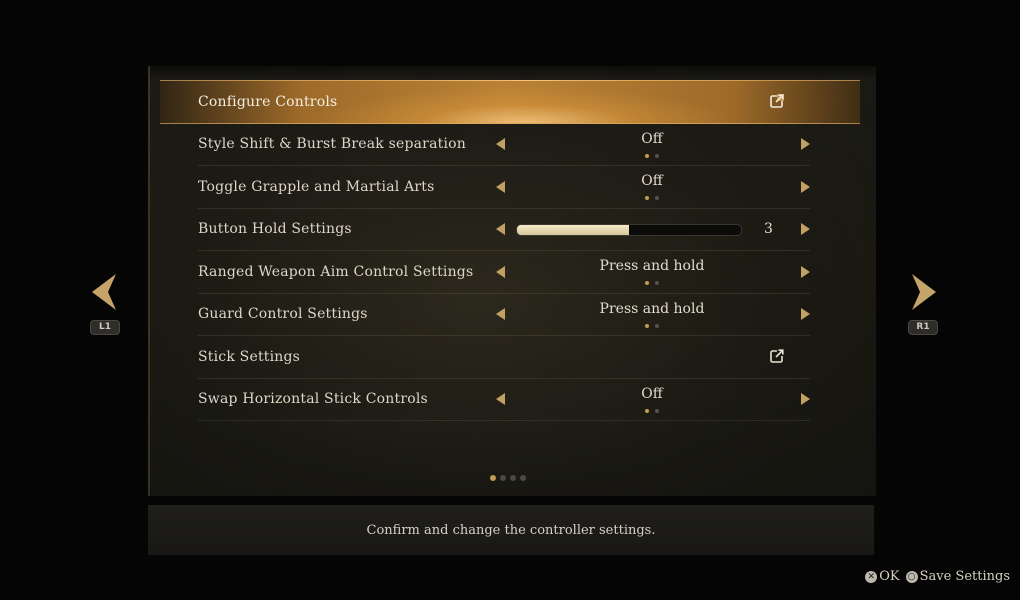  I want to click on row-label: Toggle Grapple and Martial Arts, so click(316, 186).